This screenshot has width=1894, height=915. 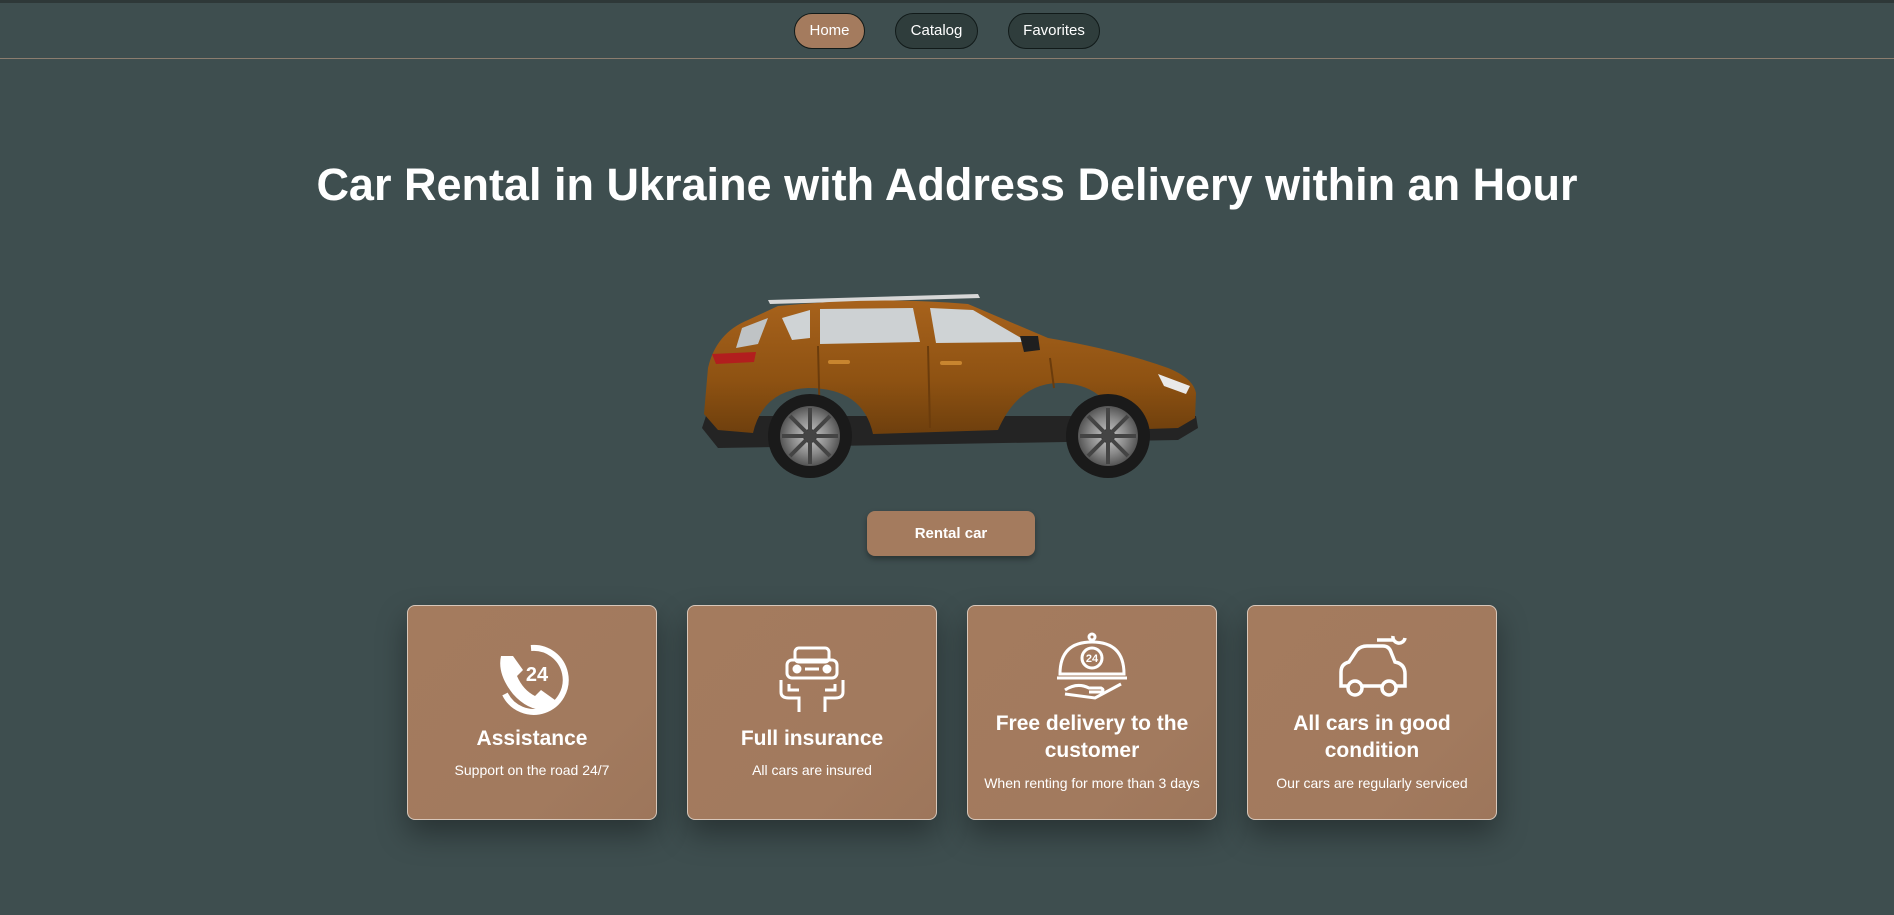 I want to click on nav-favorites-button: Favorites, so click(x=1054, y=30).